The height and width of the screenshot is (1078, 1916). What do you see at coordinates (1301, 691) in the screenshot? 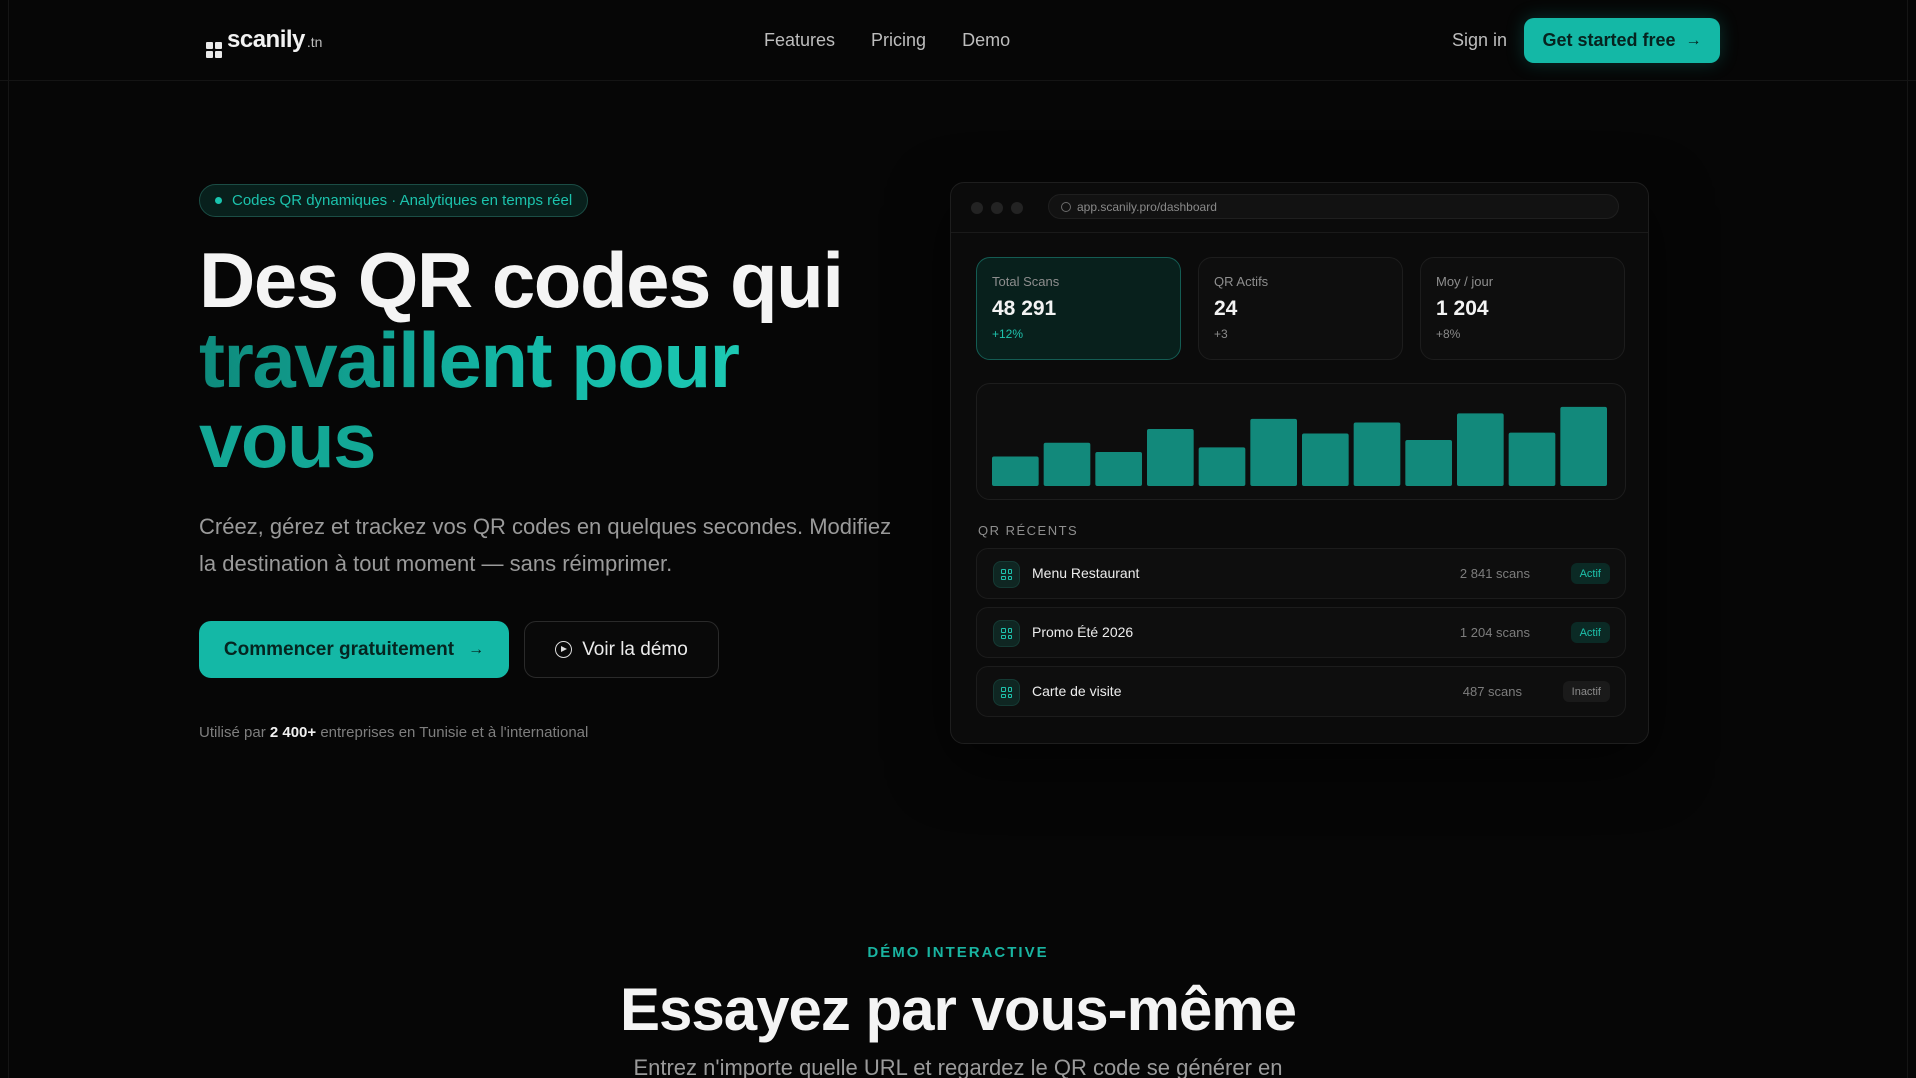
I see `recent-qr-row: Carte de visite 487 scans Inactif` at bounding box center [1301, 691].